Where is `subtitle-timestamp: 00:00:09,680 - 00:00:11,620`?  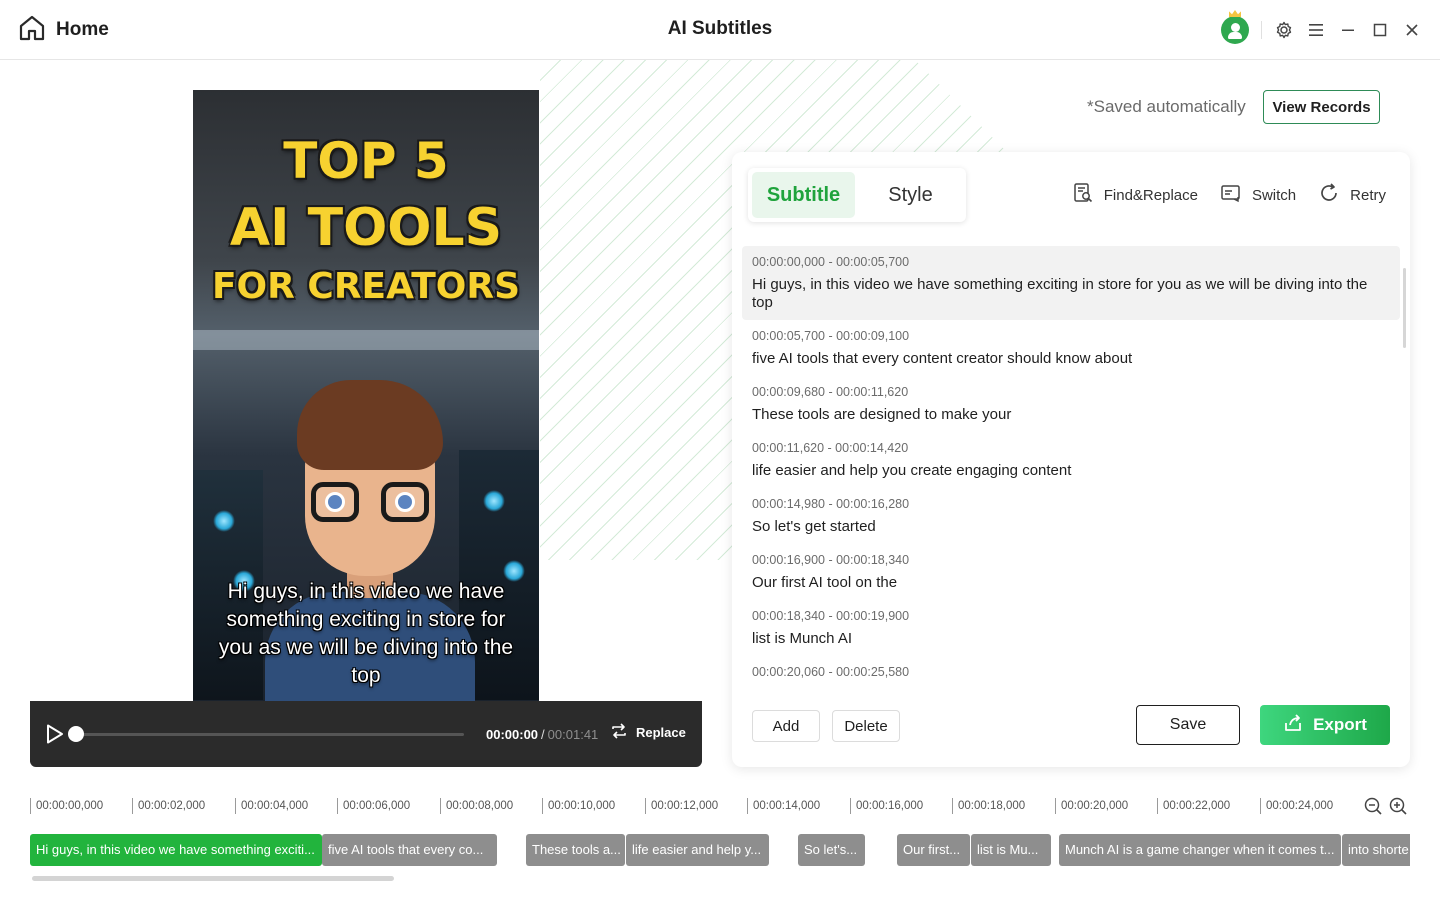 subtitle-timestamp: 00:00:09,680 - 00:00:11,620 is located at coordinates (830, 392).